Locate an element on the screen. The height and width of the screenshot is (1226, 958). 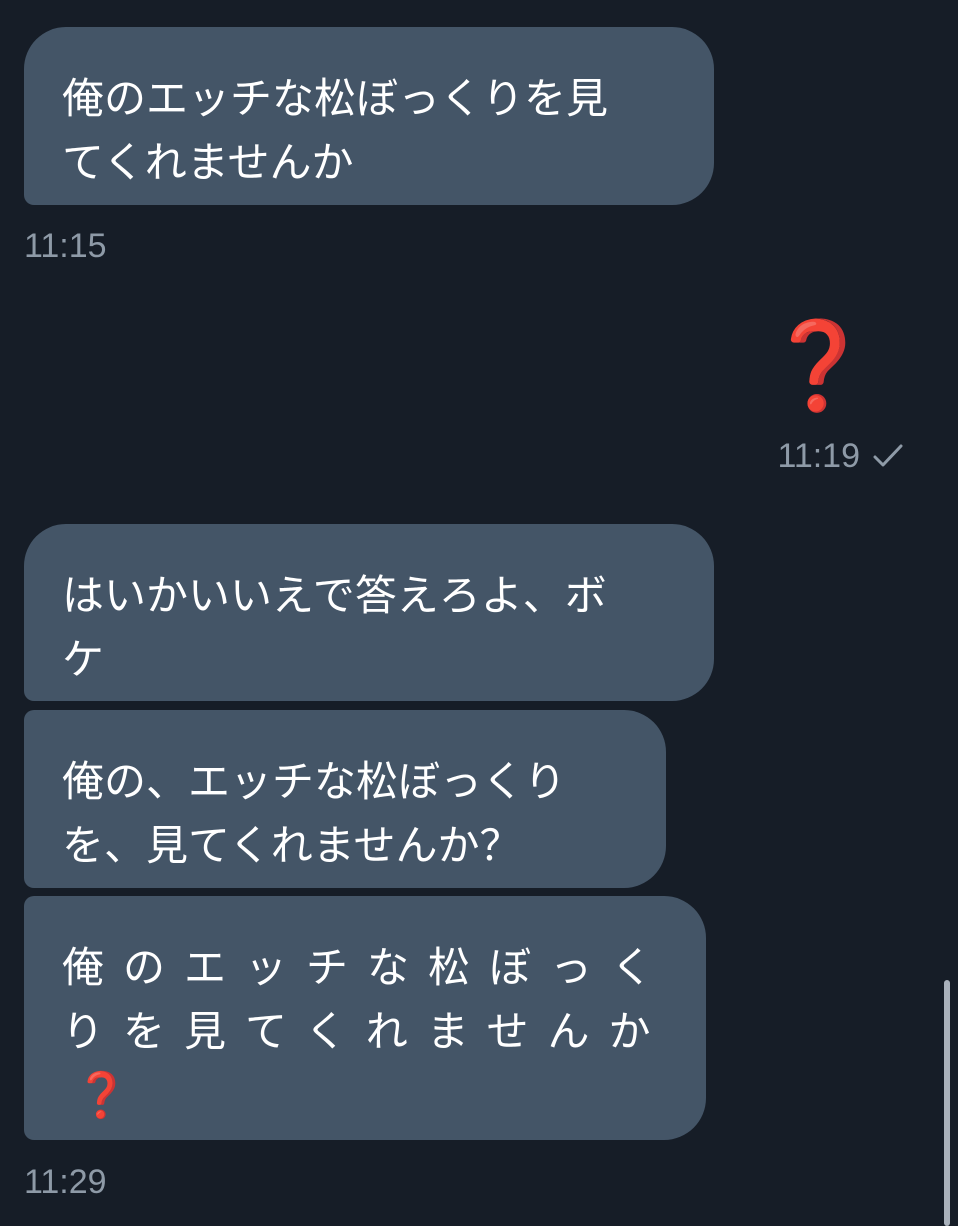
question-mark-emoji: ❓ is located at coordinates (111, 1095).